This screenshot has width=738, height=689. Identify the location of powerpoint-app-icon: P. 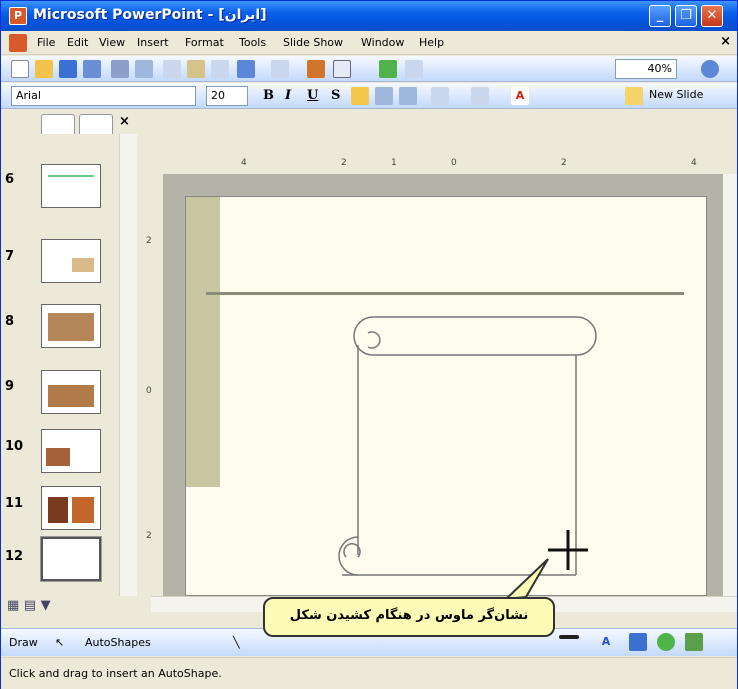
(18, 16).